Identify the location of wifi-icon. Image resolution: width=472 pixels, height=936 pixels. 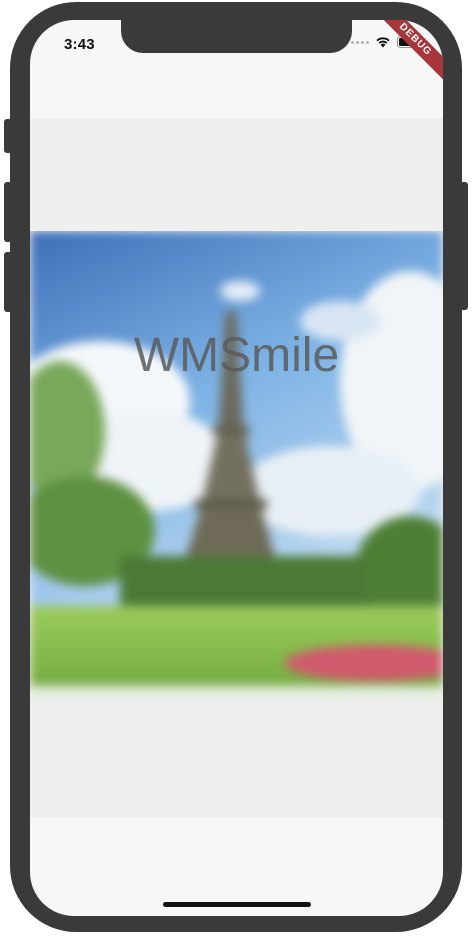
(383, 42).